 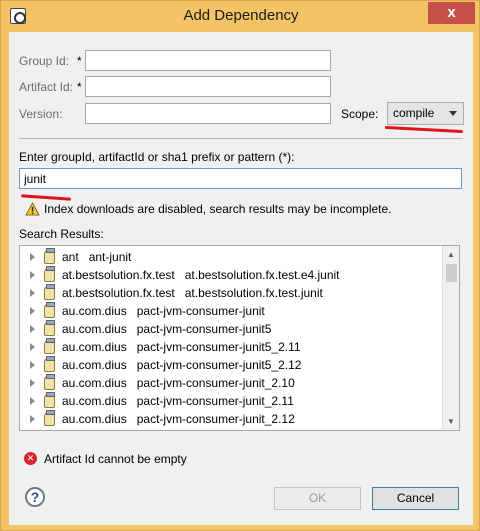 I want to click on result-artifact-id: at.bestsolution.fx.test.e4.junit, so click(x=262, y=275).